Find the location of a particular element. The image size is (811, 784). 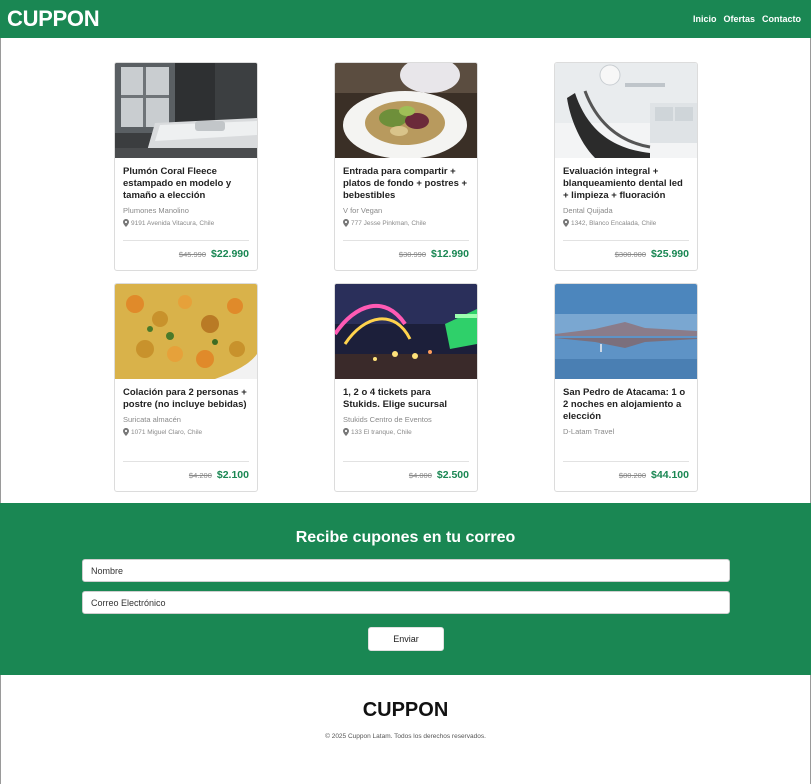

old-price: $4.200 is located at coordinates (200, 475).